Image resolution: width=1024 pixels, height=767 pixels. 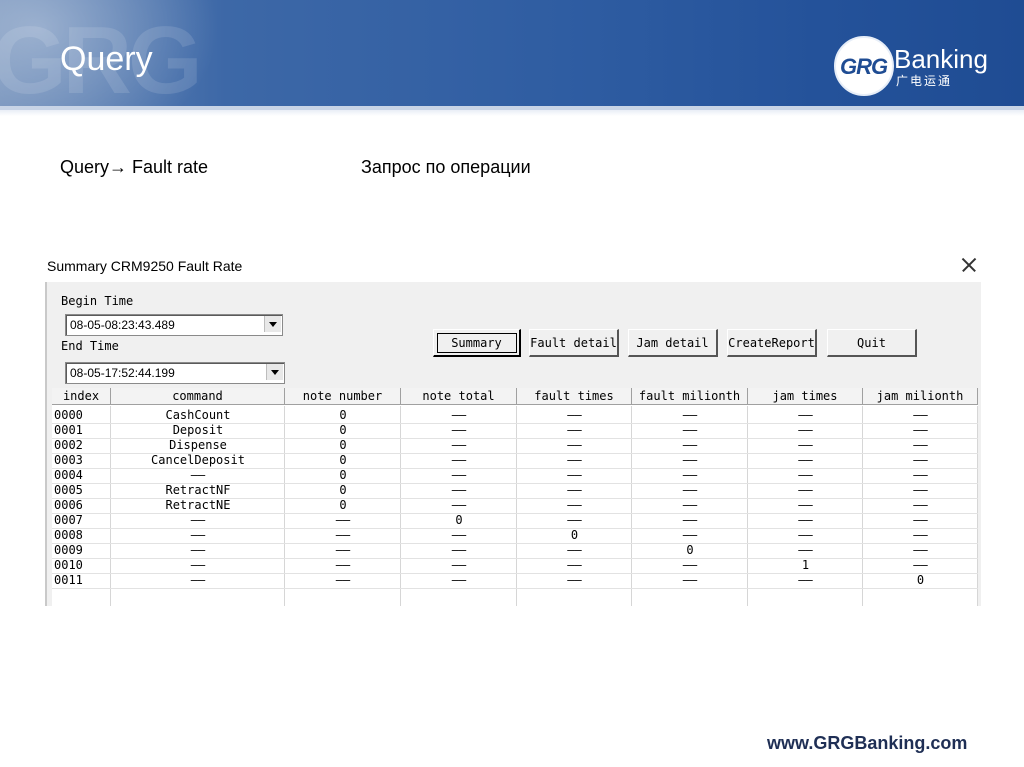 I want to click on table-cell: CancelDeposit, so click(x=198, y=460).